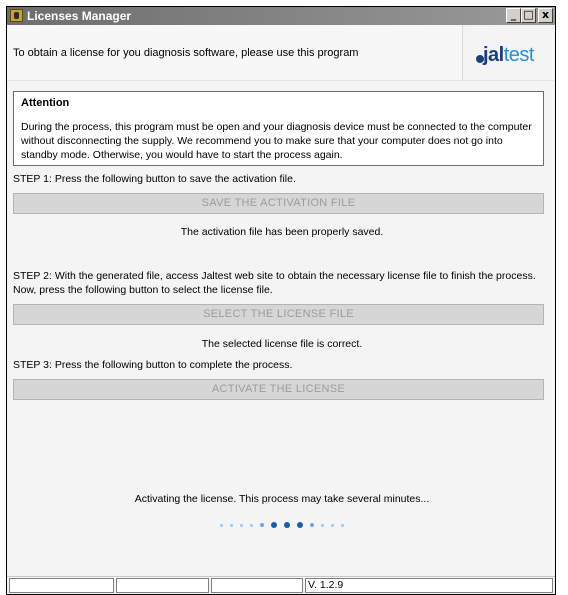  What do you see at coordinates (509, 55) in the screenshot?
I see `logo-text: jaltest` at bounding box center [509, 55].